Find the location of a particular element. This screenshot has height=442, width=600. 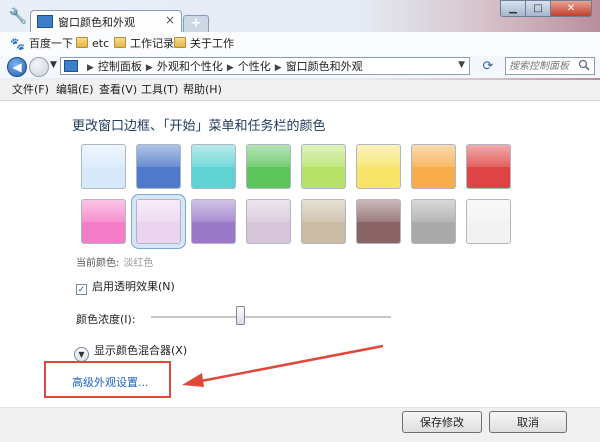

bookmark-etc: etc is located at coordinates (92, 44).